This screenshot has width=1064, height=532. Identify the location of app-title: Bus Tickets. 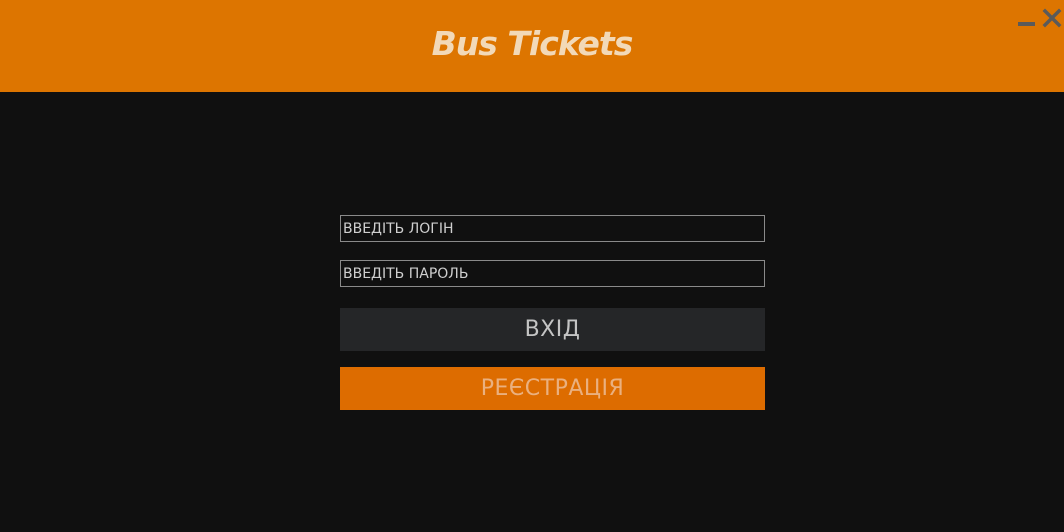
(532, 43).